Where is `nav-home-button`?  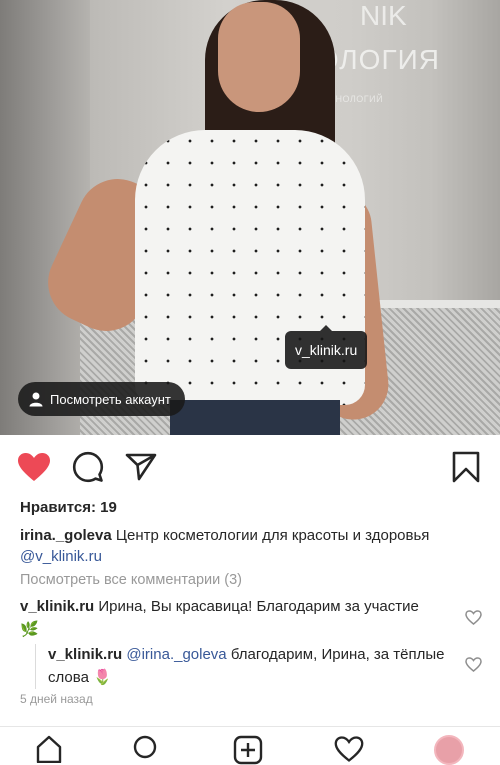 nav-home-button is located at coordinates (49, 750).